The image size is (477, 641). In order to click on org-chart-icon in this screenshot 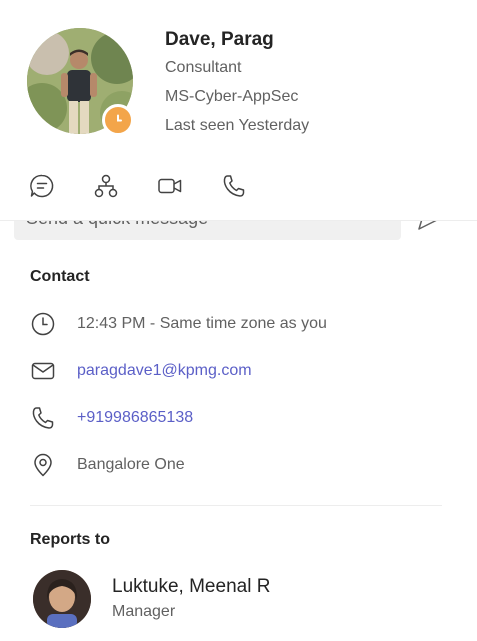, I will do `click(106, 186)`.